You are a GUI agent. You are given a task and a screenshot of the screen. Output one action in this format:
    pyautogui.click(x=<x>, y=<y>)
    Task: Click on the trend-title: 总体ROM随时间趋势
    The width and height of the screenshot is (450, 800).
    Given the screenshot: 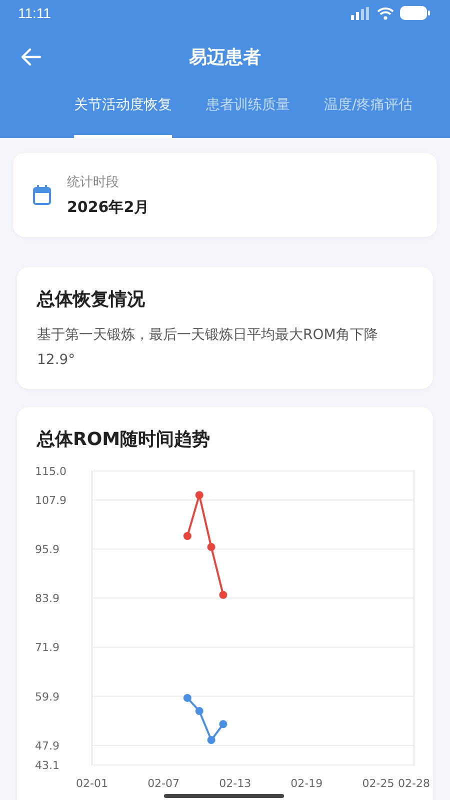 What is the action you would take?
    pyautogui.click(x=124, y=439)
    